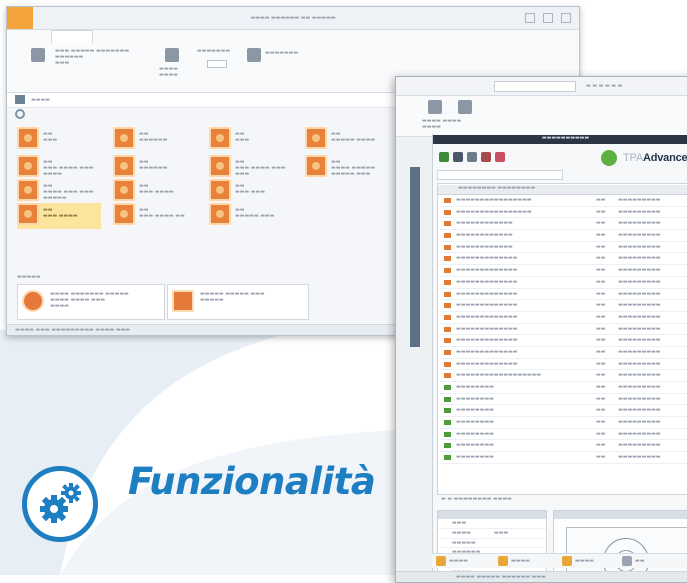  What do you see at coordinates (59, 216) in the screenshot?
I see `launcher-tile-selected: ▬▬ ▬▬▬ ▬▬▬▬` at bounding box center [59, 216].